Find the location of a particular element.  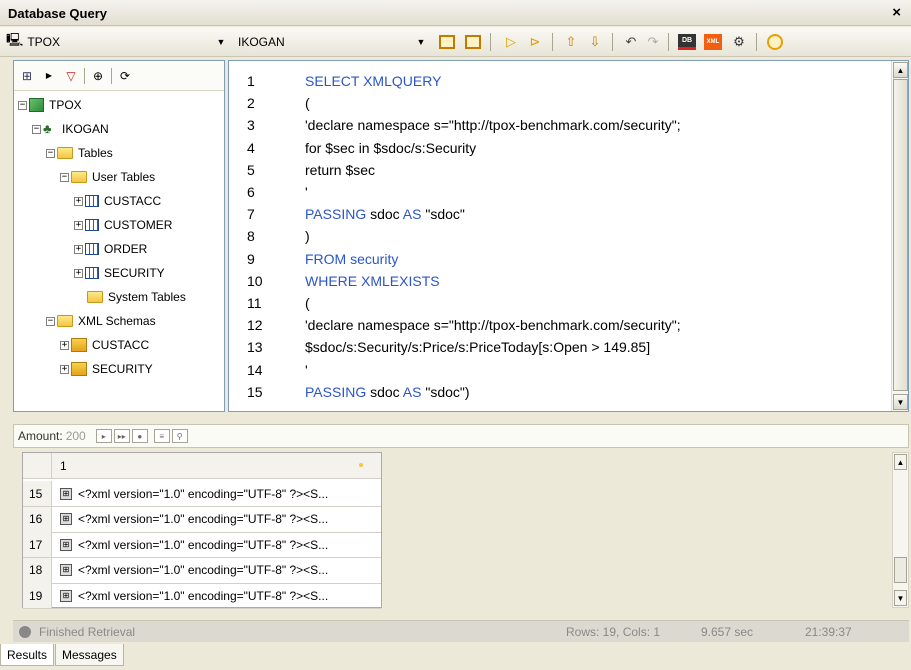

tree-item-table: + CUSTACC is located at coordinates (117, 201).